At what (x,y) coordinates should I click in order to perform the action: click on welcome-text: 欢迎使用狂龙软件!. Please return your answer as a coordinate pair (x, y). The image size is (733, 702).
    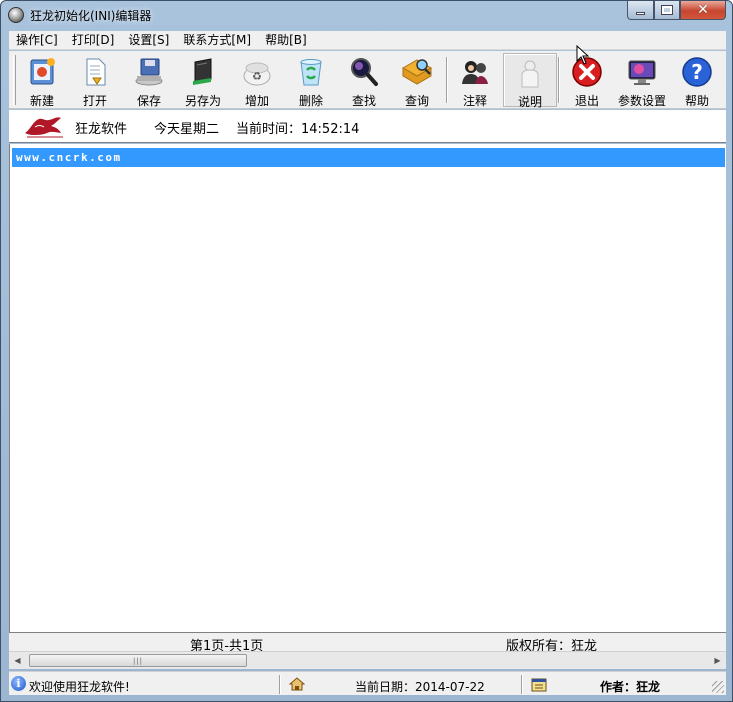
    Looking at the image, I should click on (79, 687).